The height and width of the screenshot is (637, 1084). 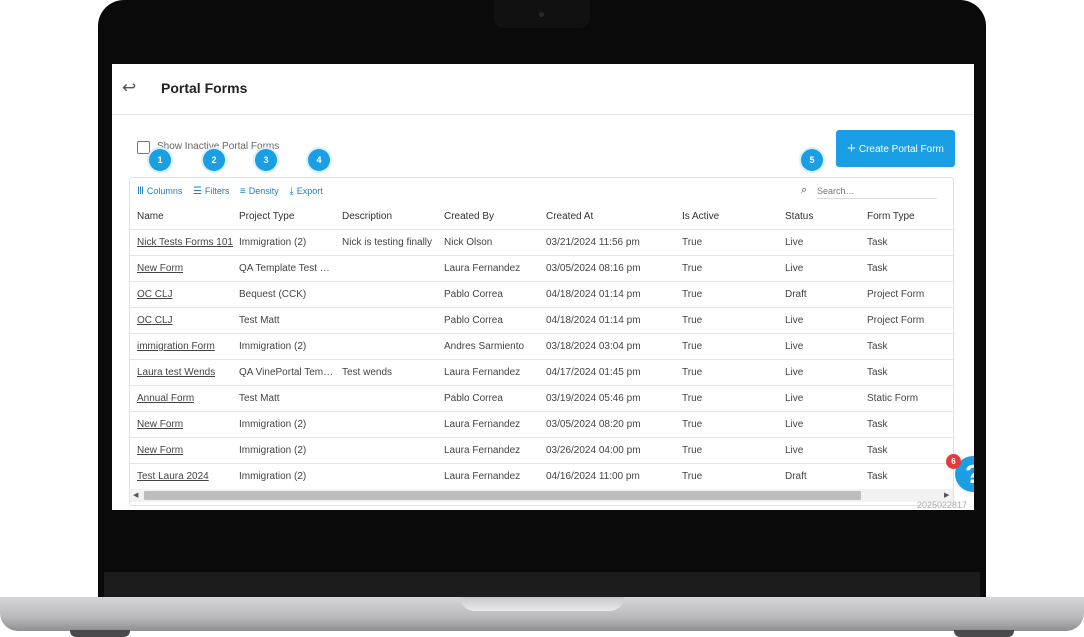 I want to click on version-label: 2025022817, so click(x=942, y=505).